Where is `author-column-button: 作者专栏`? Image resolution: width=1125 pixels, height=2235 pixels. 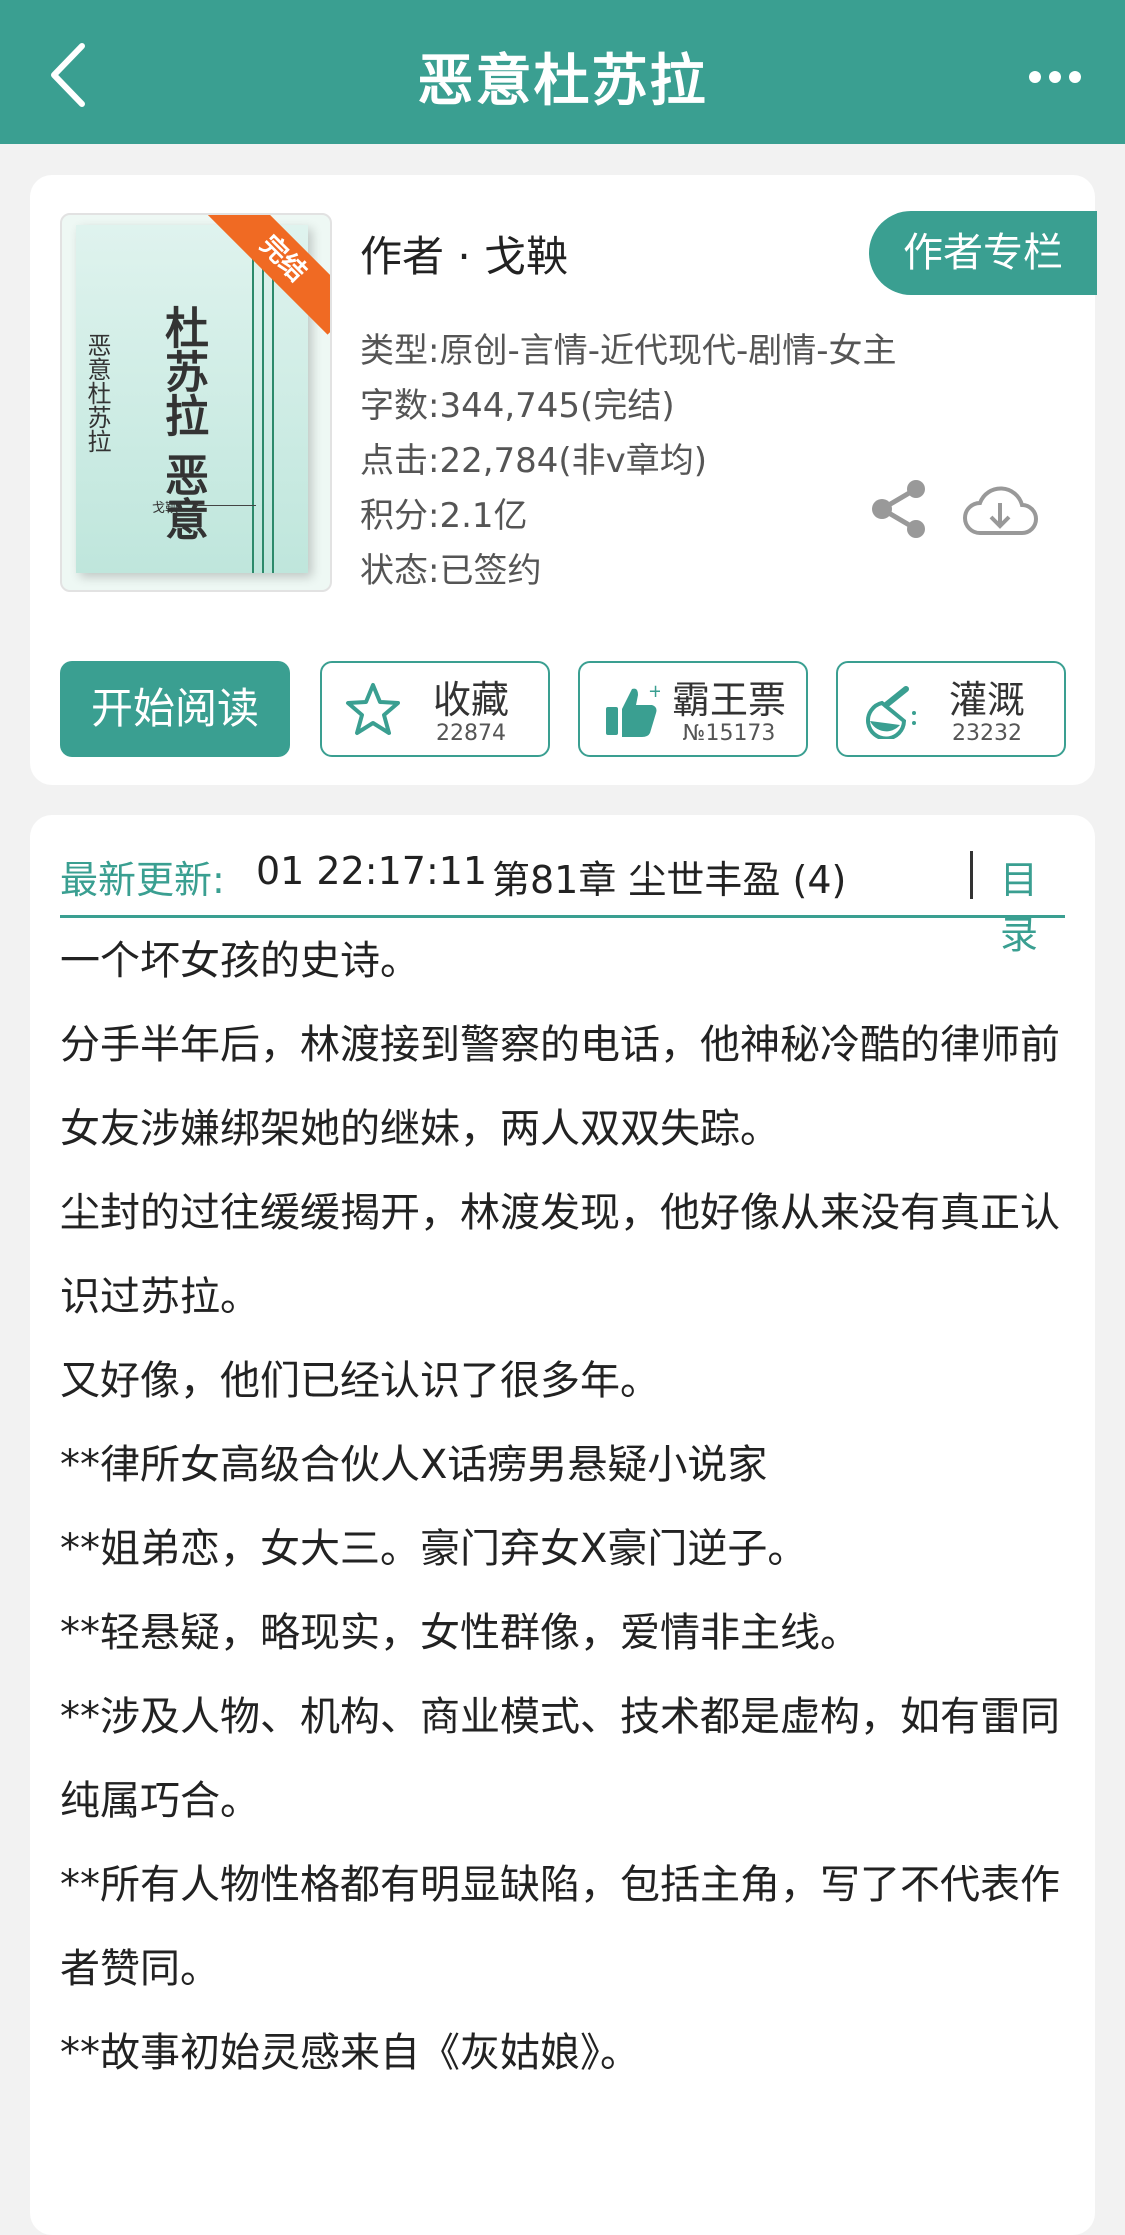 author-column-button: 作者专栏 is located at coordinates (983, 253).